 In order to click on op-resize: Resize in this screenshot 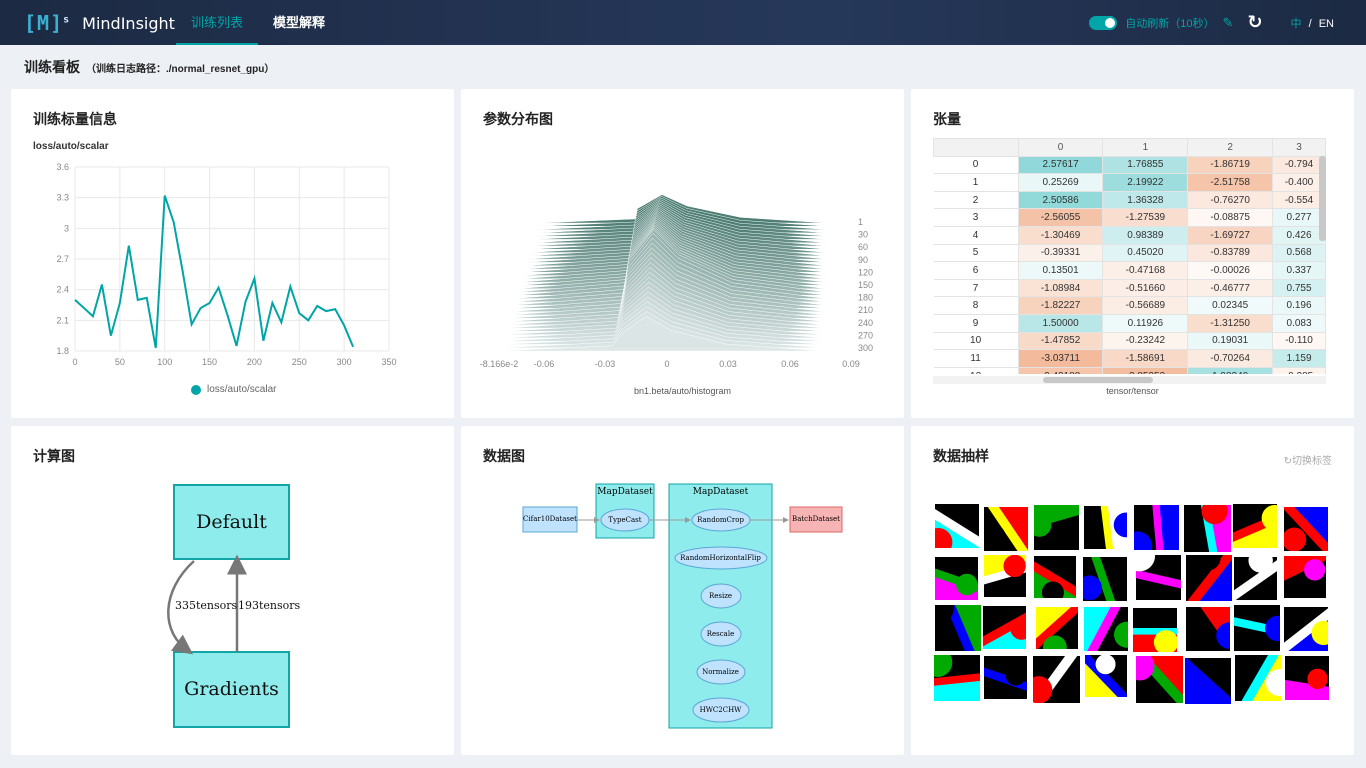, I will do `click(720, 596)`.